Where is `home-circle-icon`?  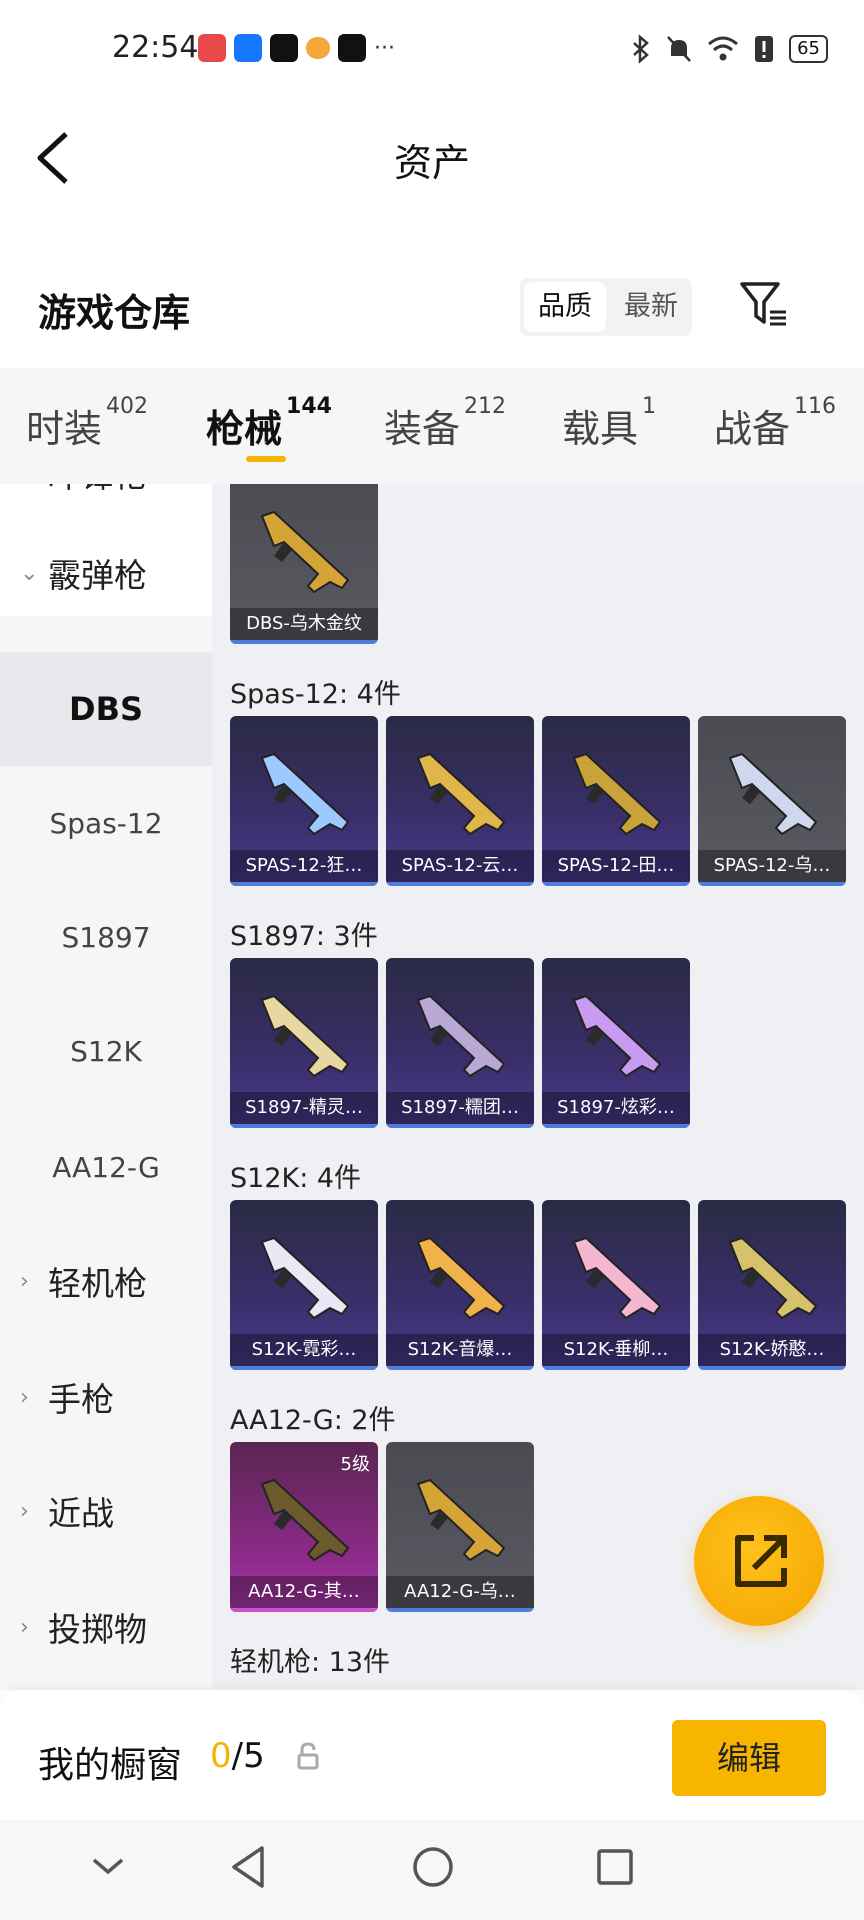 home-circle-icon is located at coordinates (433, 1867).